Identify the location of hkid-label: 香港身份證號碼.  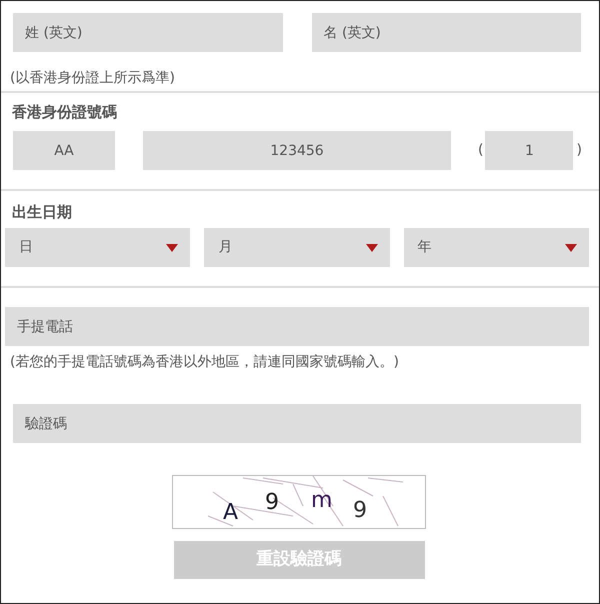
(64, 112).